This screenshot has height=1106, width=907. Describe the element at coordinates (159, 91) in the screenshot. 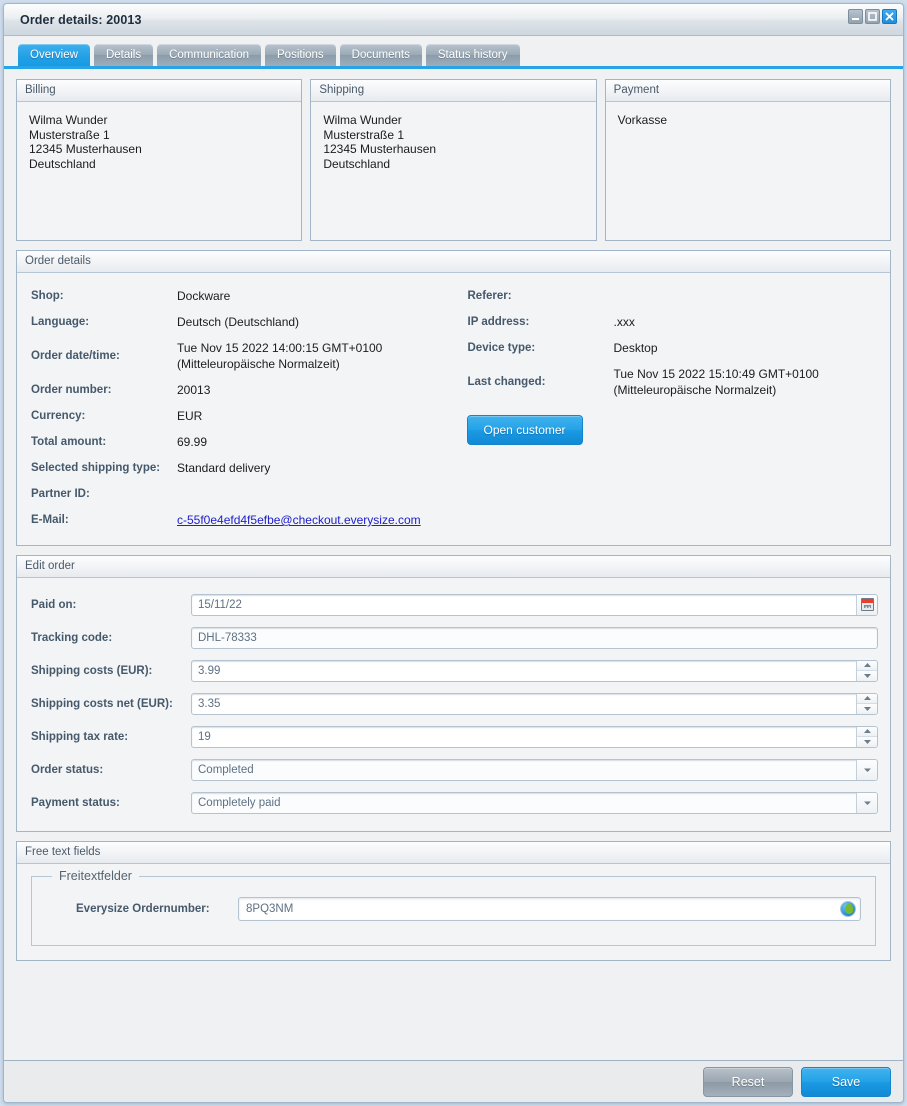

I see `billing-panel-title: Billing` at that location.